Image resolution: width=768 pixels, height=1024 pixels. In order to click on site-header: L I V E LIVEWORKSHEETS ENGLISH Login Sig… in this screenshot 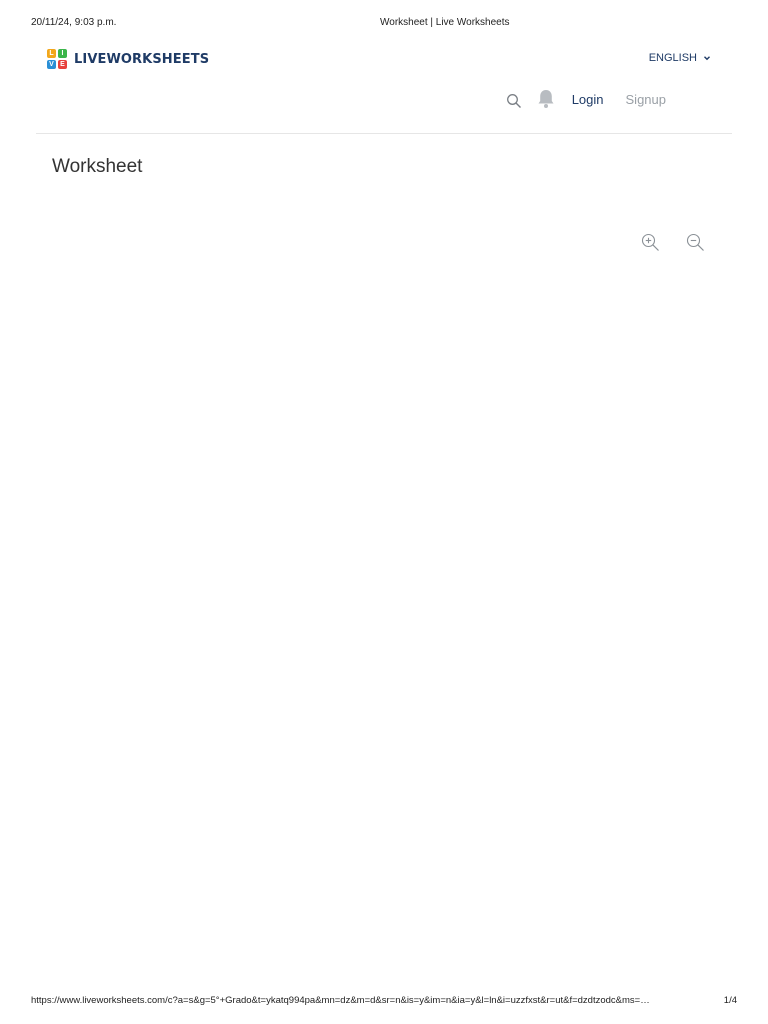, I will do `click(384, 89)`.